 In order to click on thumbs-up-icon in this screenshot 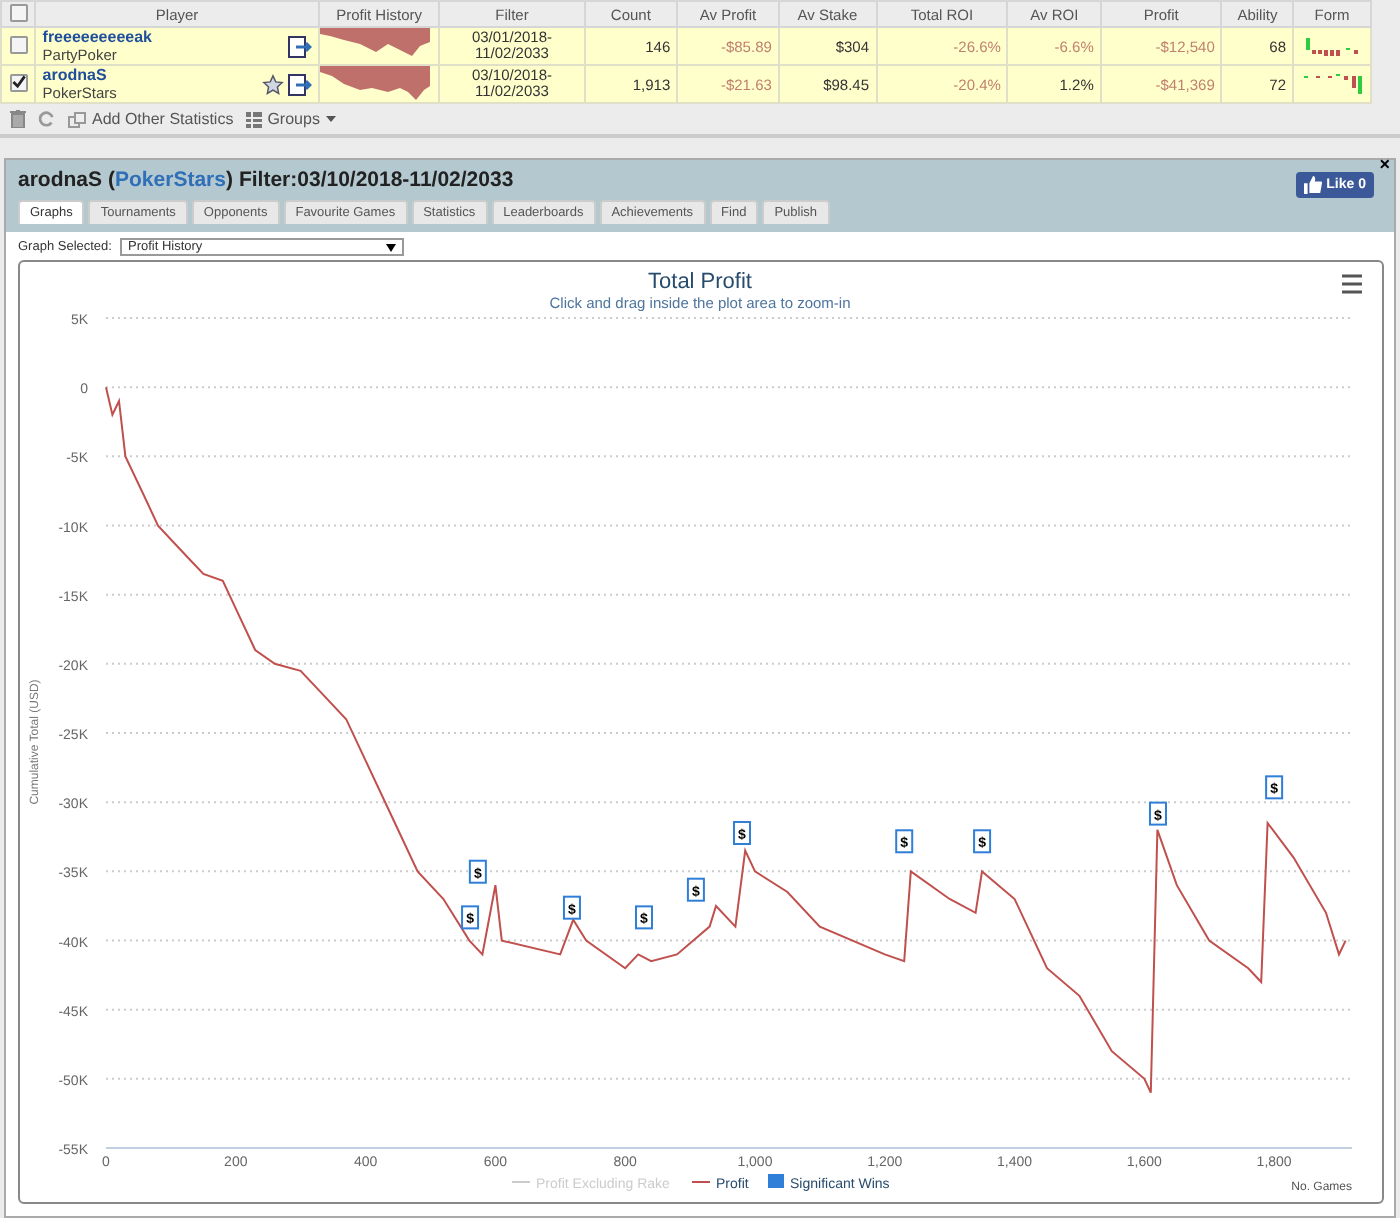, I will do `click(1313, 185)`.